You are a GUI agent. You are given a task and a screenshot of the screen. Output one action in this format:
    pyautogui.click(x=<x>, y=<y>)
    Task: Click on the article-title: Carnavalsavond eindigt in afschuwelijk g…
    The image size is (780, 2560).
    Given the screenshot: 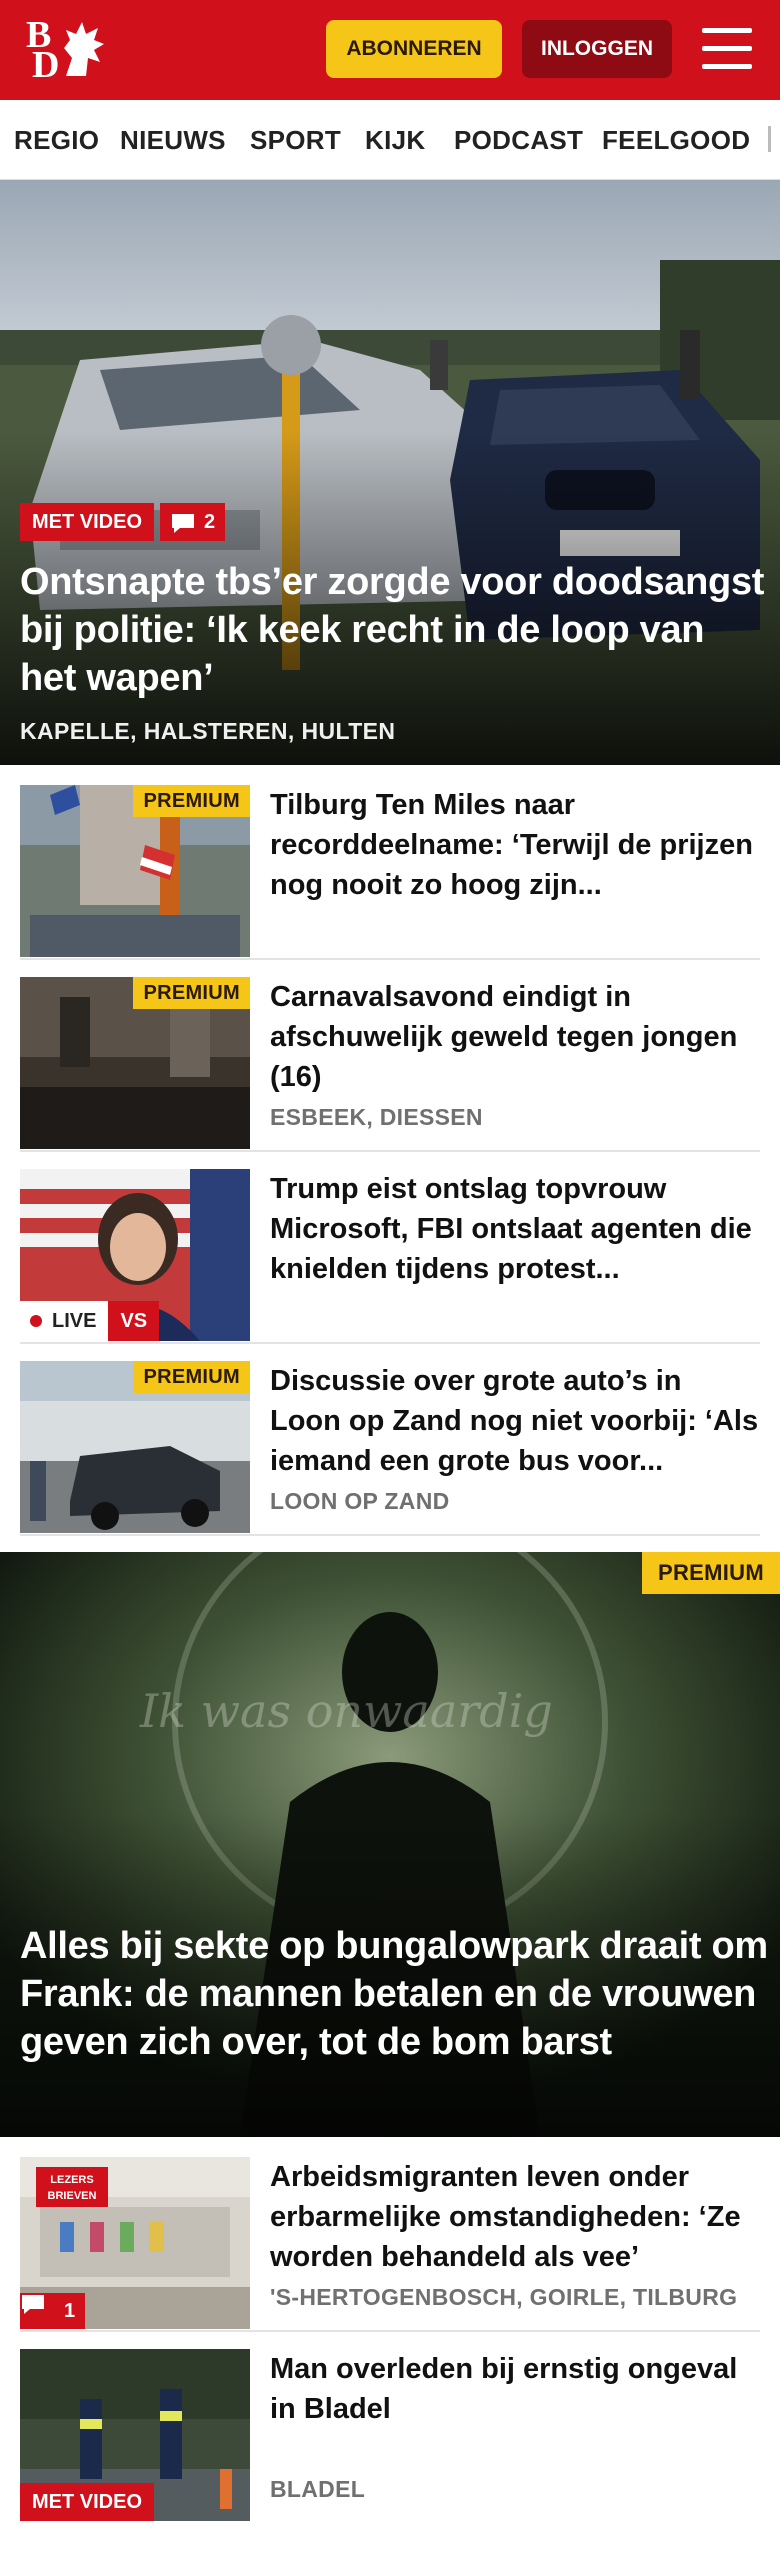 What is the action you would take?
    pyautogui.click(x=515, y=1037)
    